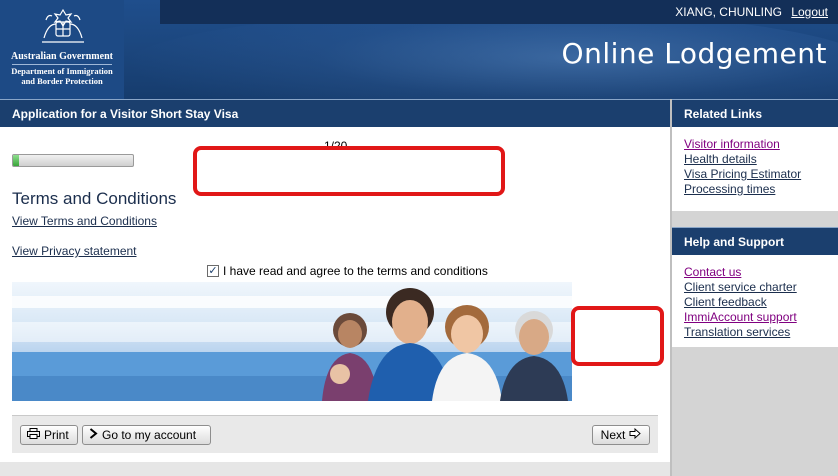 This screenshot has width=838, height=476. I want to click on related-link-visa-pricing-estimator: Visa Pricing Estimator, so click(761, 174).